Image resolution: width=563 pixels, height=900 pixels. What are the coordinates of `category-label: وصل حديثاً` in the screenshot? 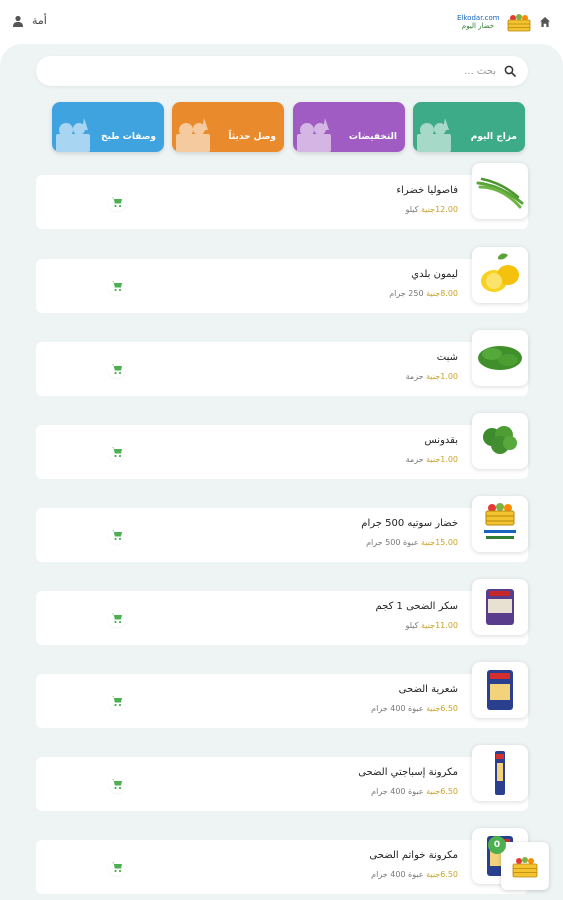 It's located at (252, 137).